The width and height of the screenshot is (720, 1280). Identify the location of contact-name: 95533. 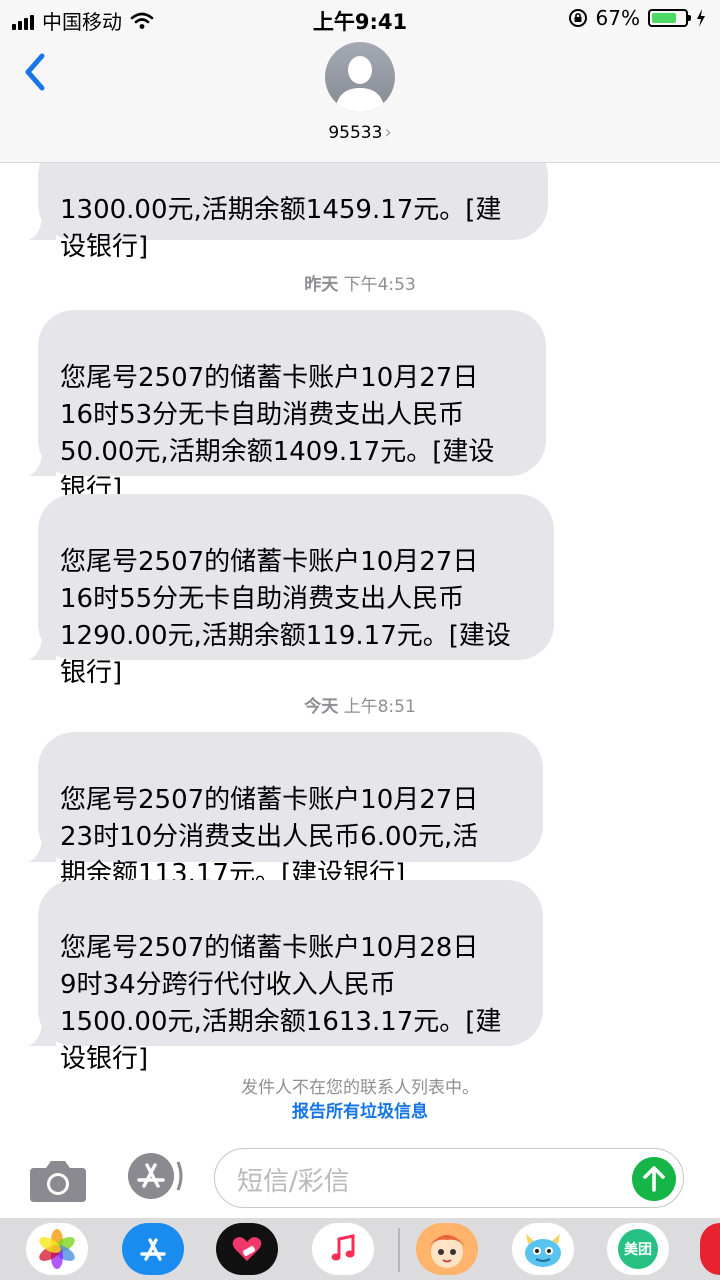
(355, 133).